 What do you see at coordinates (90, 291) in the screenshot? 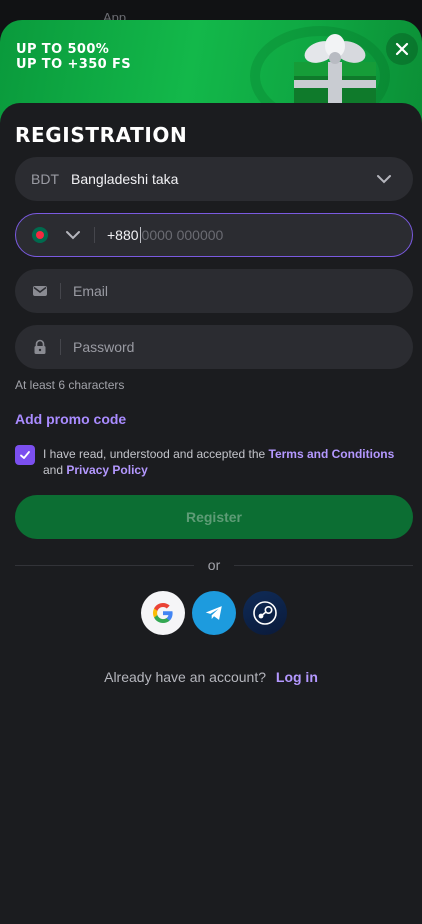
I see `email-input: Email` at bounding box center [90, 291].